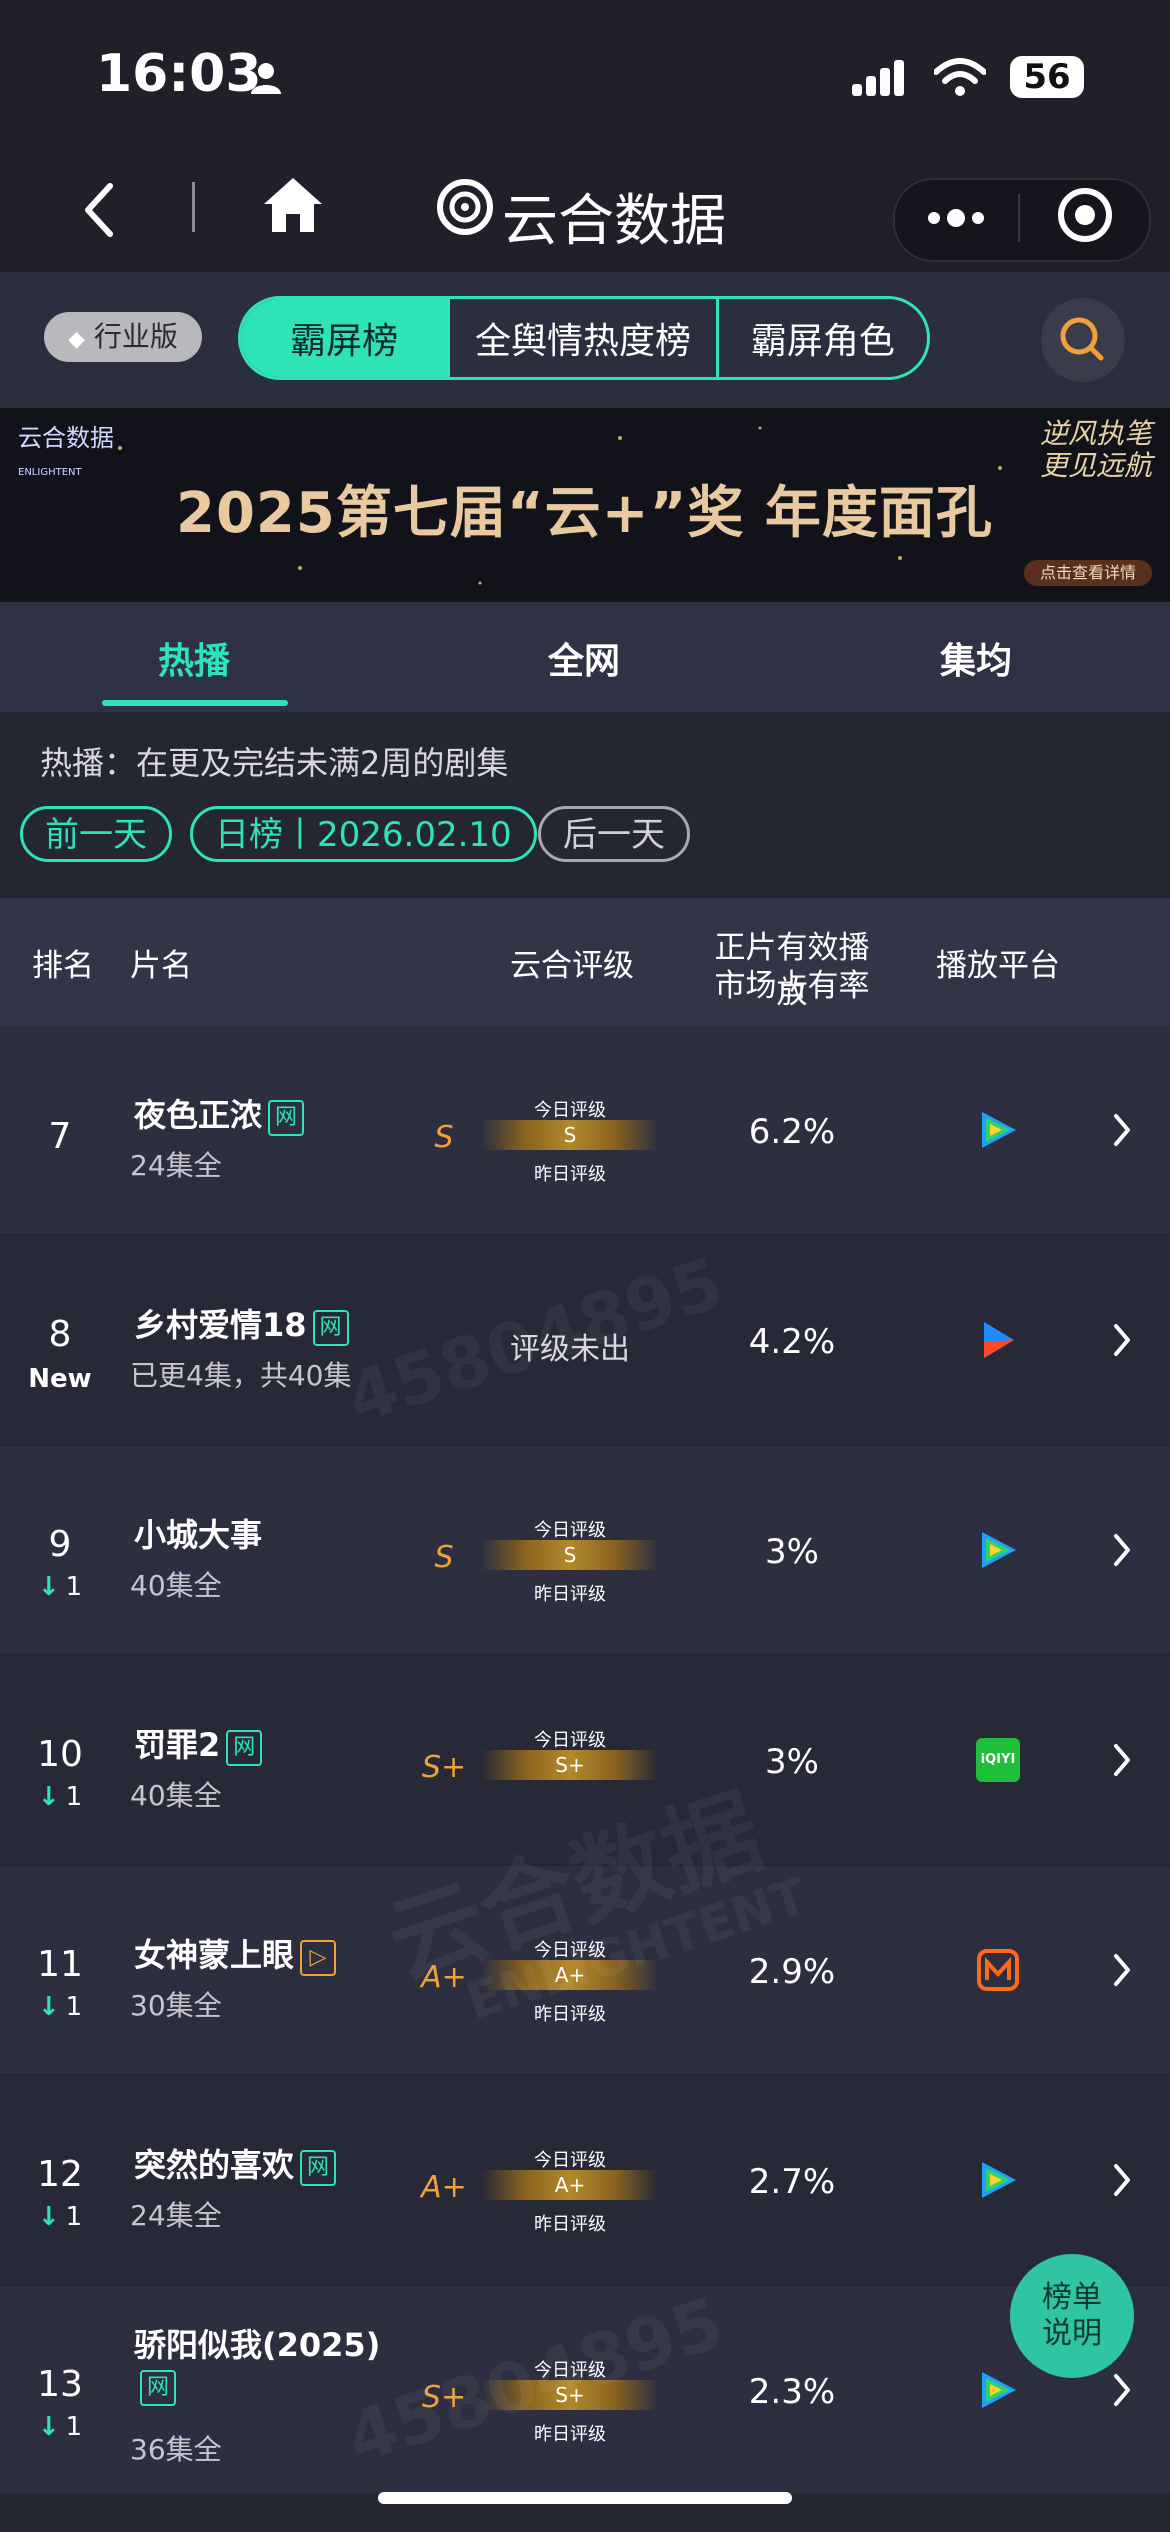  Describe the element at coordinates (1072, 2316) in the screenshot. I see `ranking-explanation-button: 榜单 说明` at that location.